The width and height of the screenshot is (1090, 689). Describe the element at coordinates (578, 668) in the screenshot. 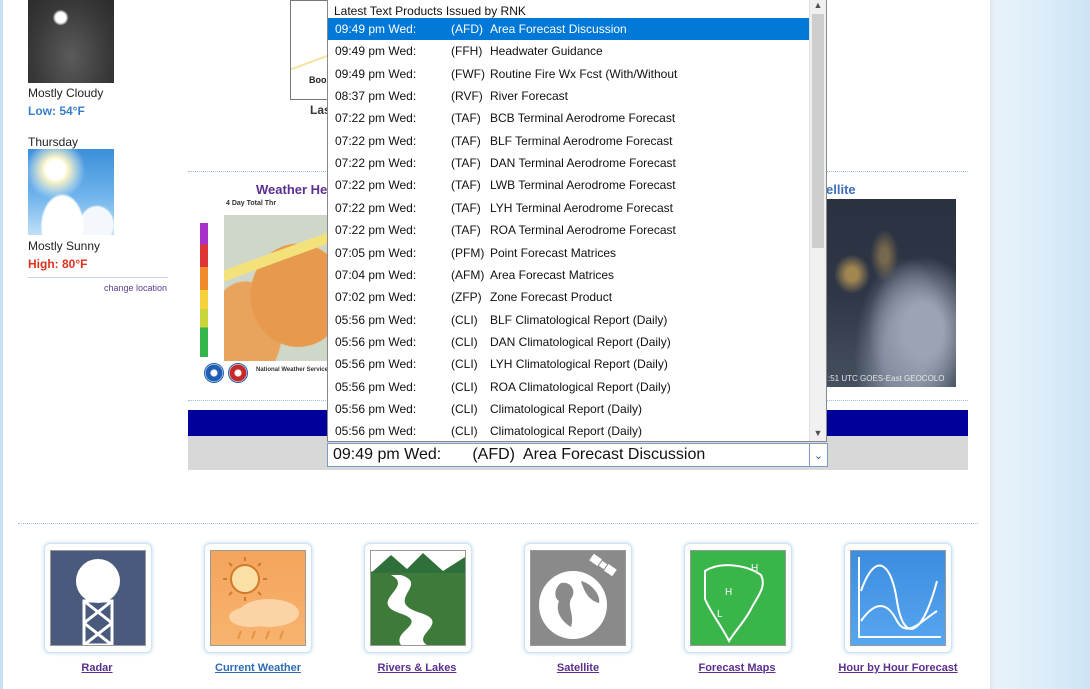

I see `satellite-link: Satellite` at that location.